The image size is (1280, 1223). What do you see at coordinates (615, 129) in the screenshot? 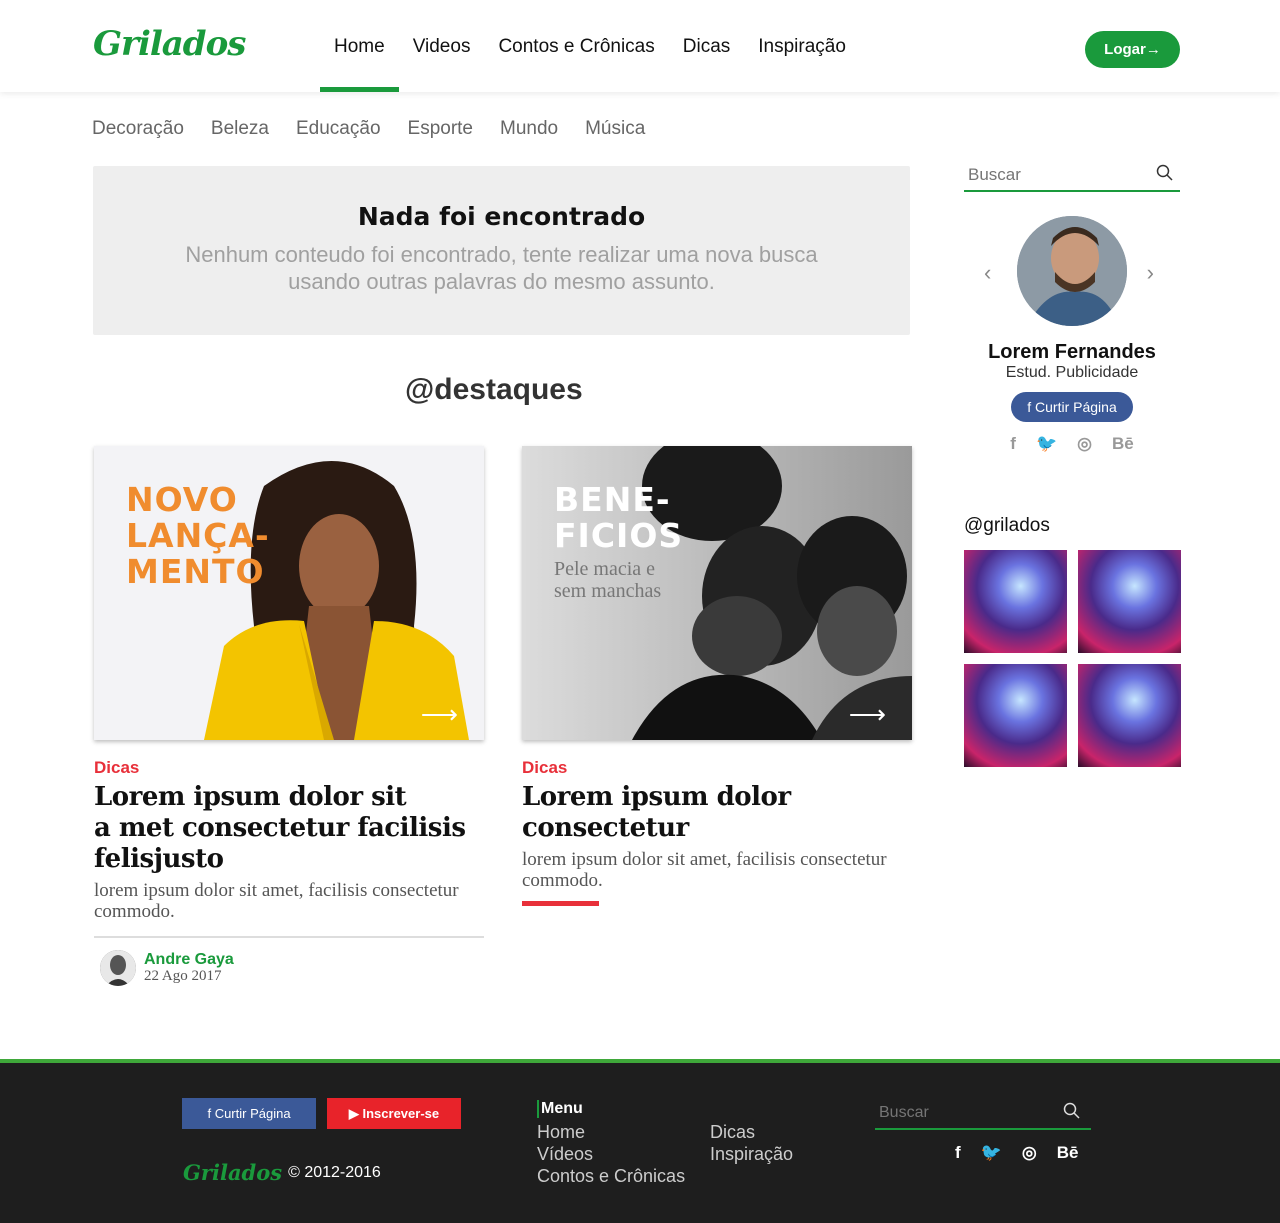
I see `category-musica: Música` at bounding box center [615, 129].